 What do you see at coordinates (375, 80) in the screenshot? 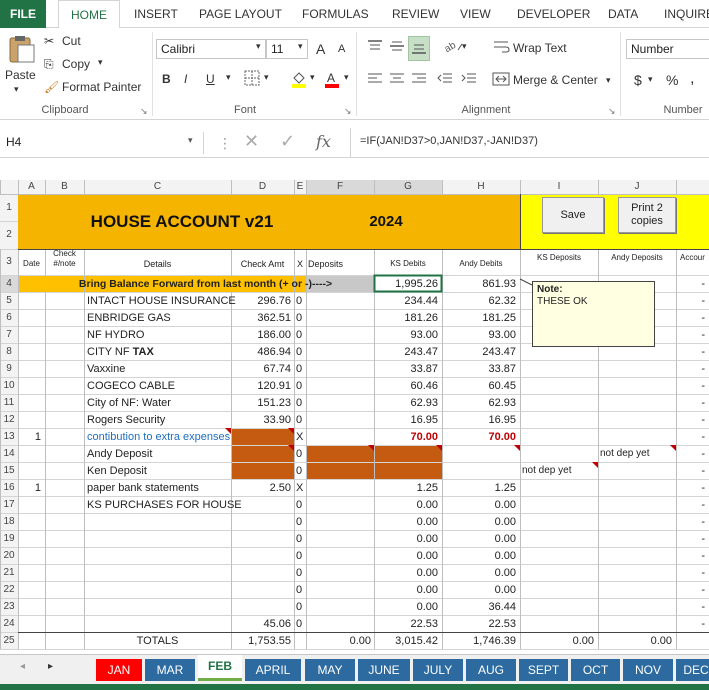
I see `align-left-icon` at bounding box center [375, 80].